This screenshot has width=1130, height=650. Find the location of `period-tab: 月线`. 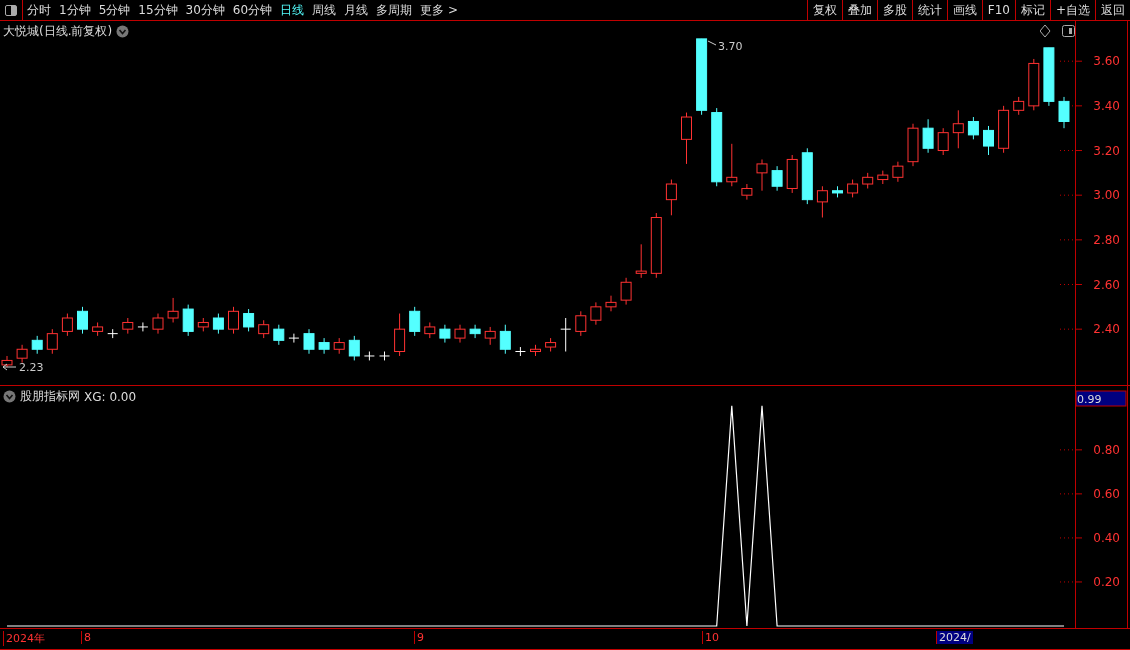

period-tab: 月线 is located at coordinates (356, 10).